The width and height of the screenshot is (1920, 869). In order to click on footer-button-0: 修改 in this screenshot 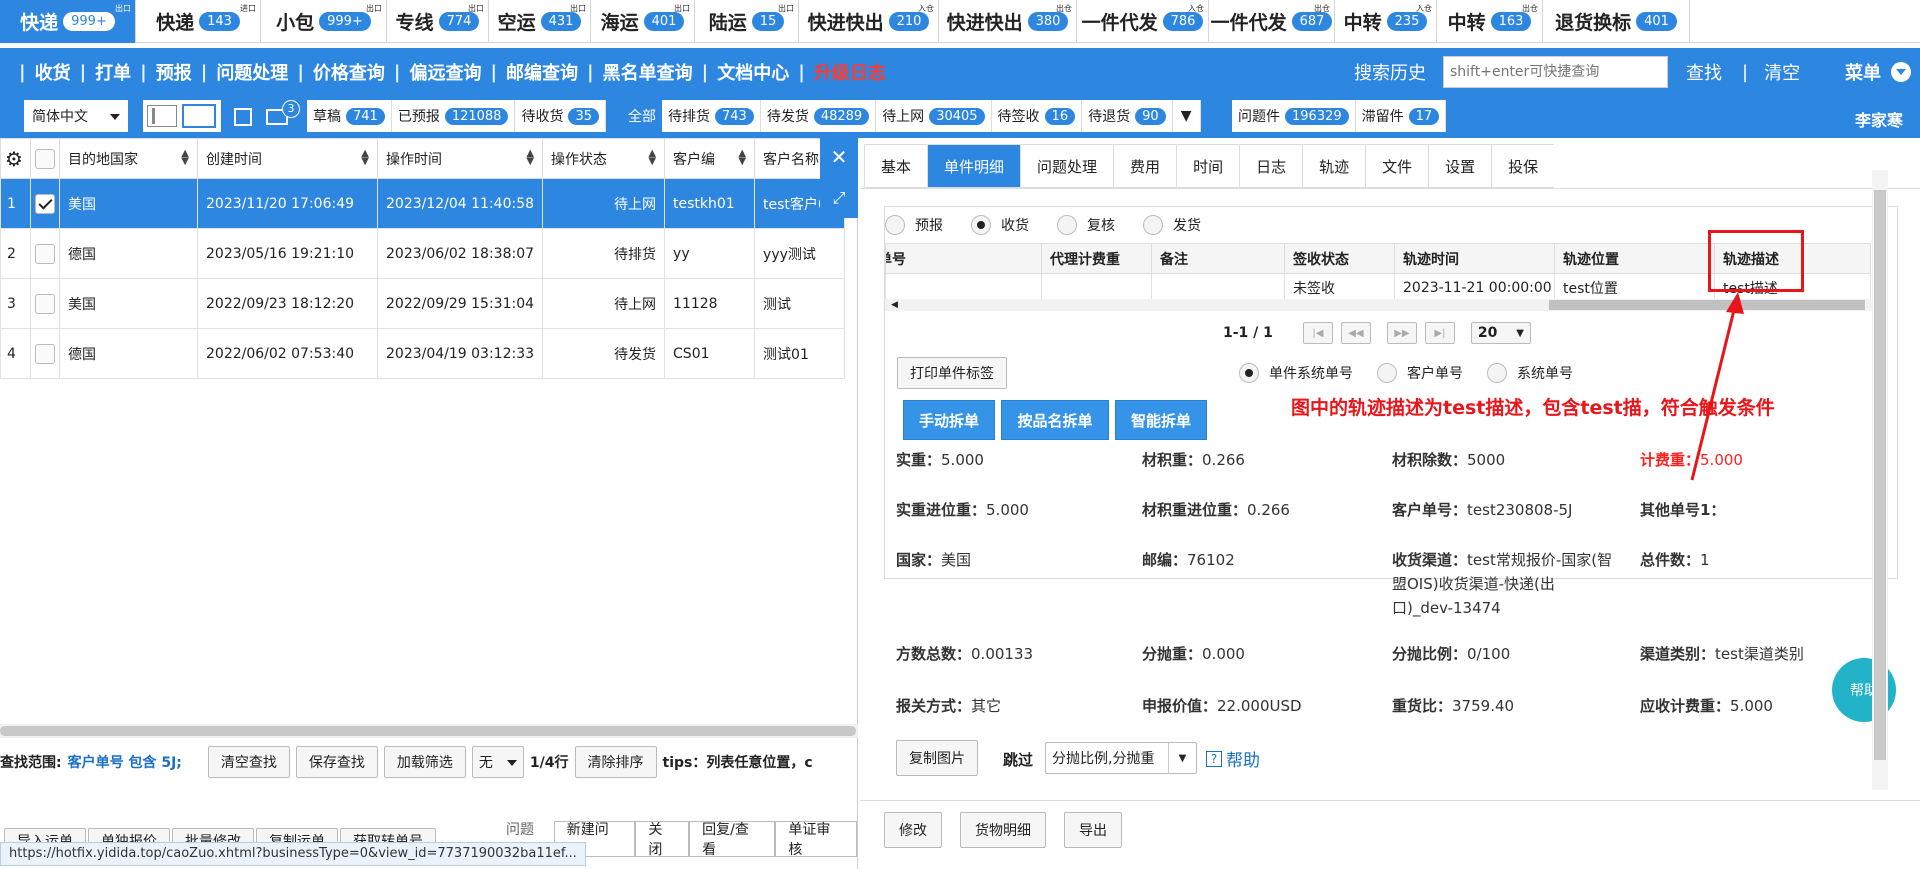, I will do `click(913, 830)`.